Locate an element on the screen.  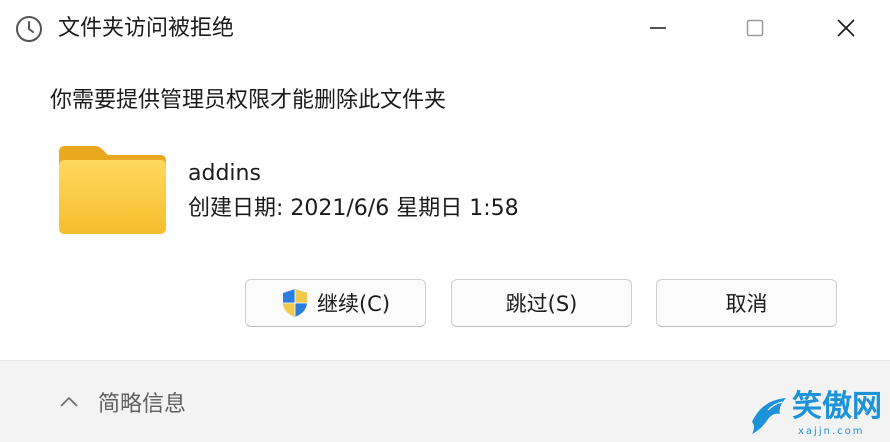
maximize-button is located at coordinates (755, 28).